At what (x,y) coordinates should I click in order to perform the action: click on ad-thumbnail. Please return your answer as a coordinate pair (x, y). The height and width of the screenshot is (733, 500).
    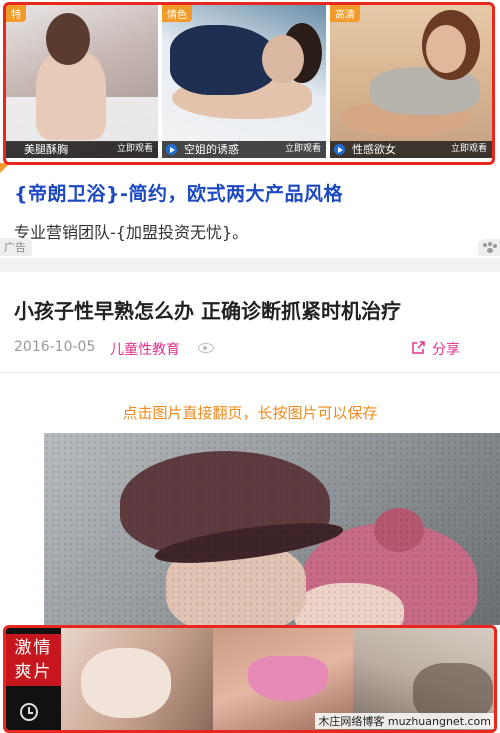
    Looking at the image, I should click on (137, 679).